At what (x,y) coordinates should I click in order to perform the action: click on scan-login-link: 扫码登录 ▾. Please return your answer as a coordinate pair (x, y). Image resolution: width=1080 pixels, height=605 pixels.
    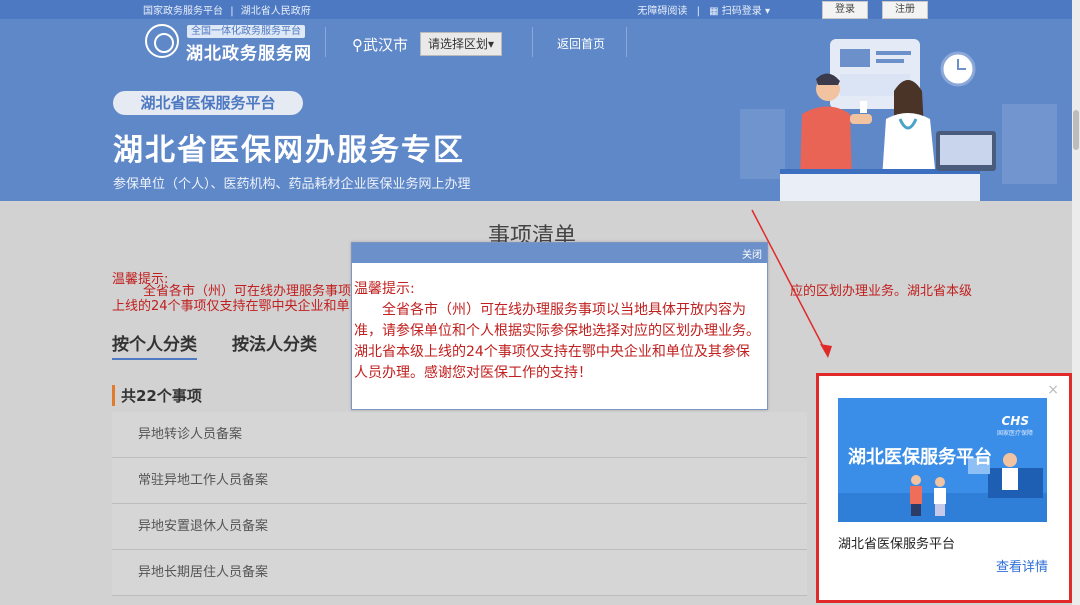
    Looking at the image, I should click on (746, 11).